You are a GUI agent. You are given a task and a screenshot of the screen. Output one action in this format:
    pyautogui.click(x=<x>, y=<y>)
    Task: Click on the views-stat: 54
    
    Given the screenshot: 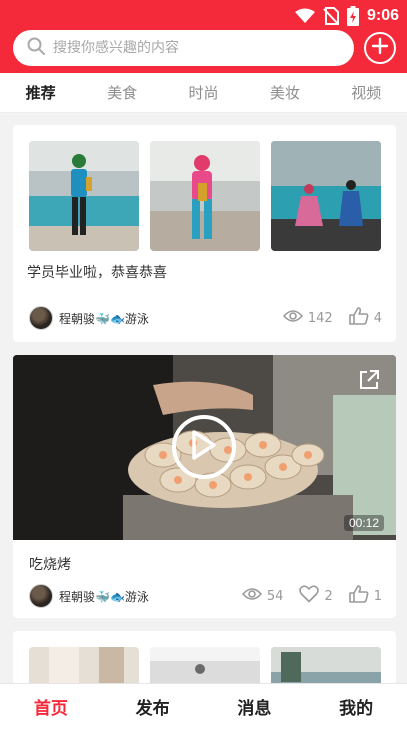 What is the action you would take?
    pyautogui.click(x=262, y=596)
    